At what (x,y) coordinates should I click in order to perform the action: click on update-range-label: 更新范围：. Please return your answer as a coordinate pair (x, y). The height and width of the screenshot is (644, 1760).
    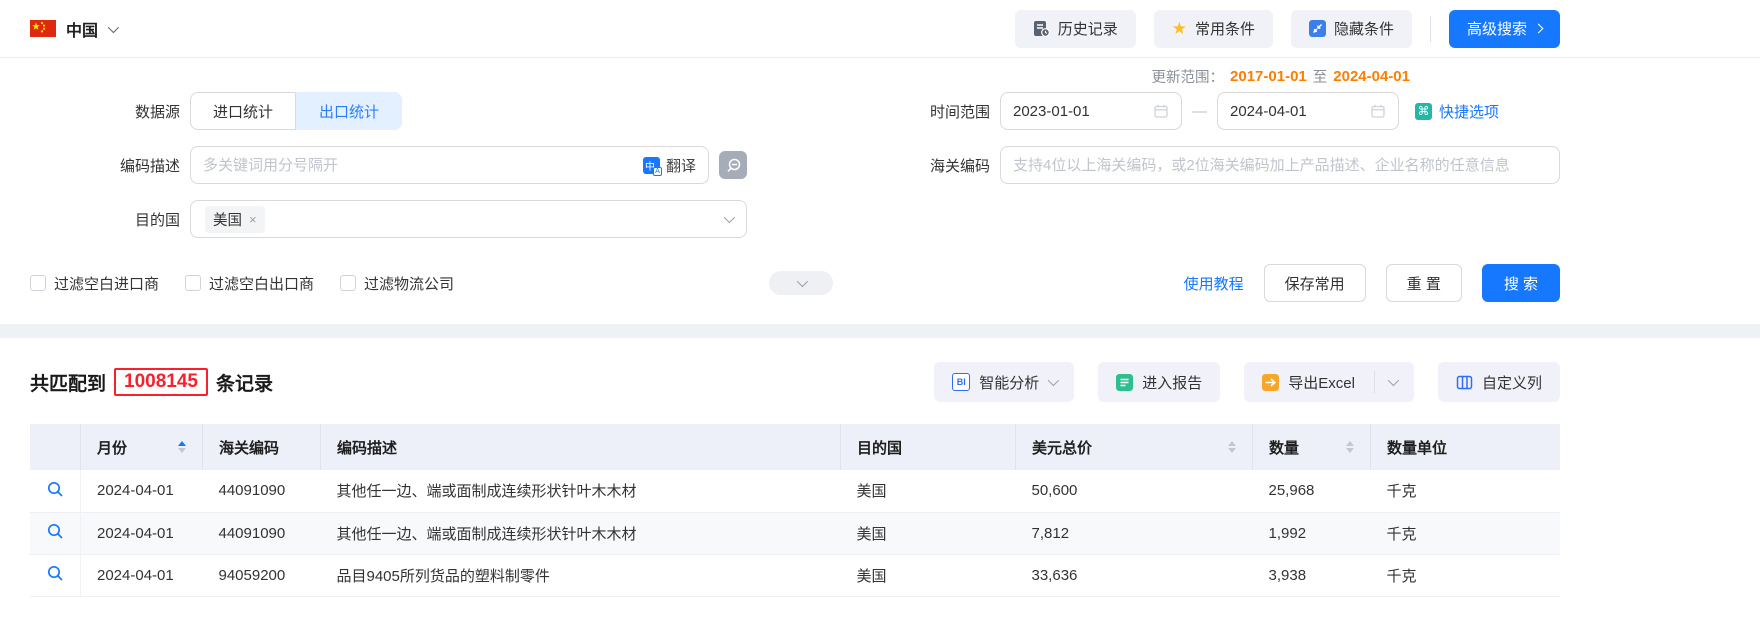
    Looking at the image, I should click on (1188, 77).